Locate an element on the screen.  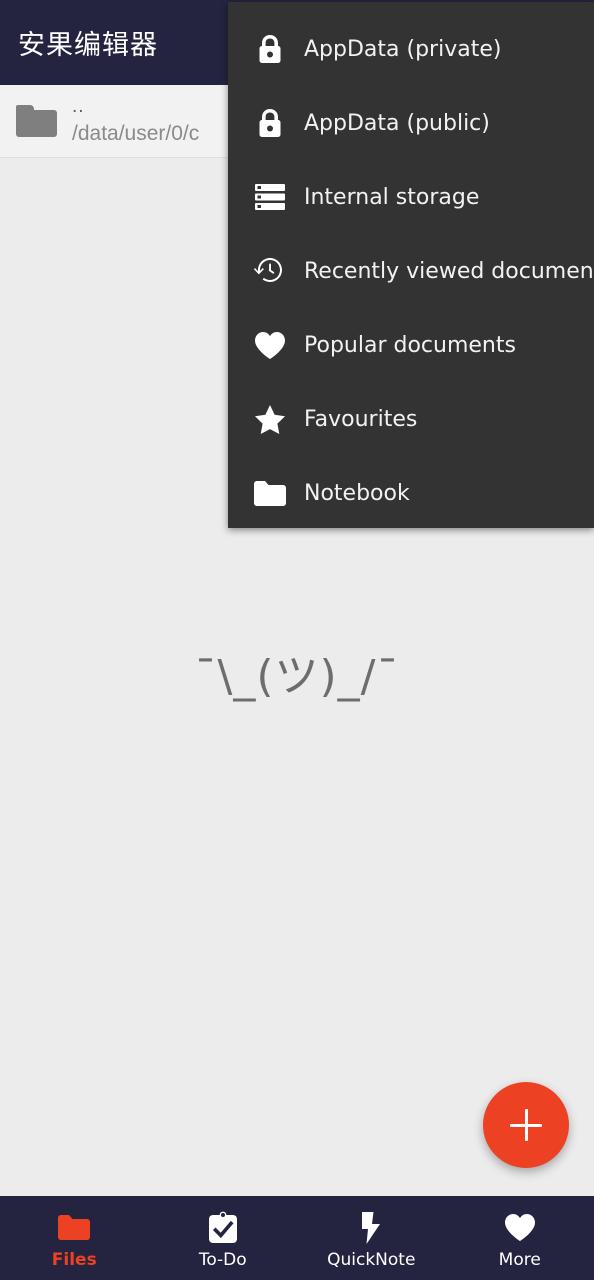
menu-item-label: Popular documents is located at coordinates (410, 345).